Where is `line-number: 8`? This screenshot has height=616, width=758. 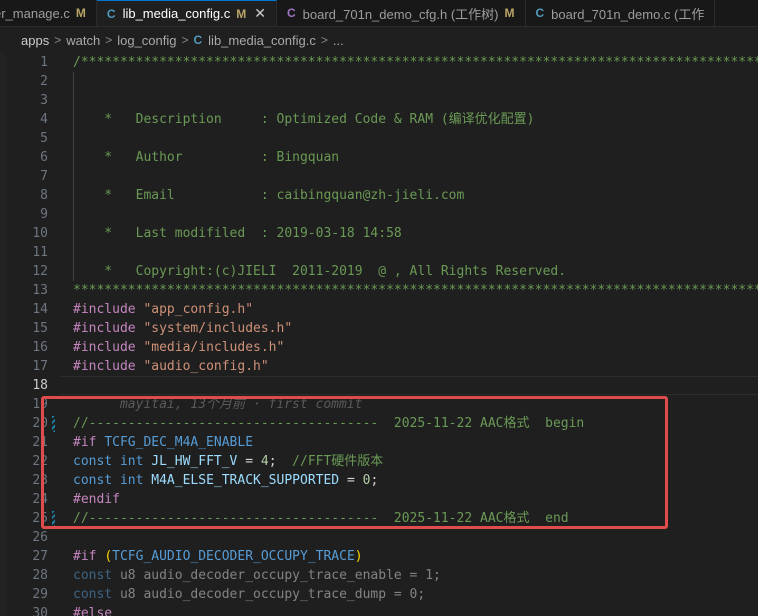
line-number: 8 is located at coordinates (44, 195).